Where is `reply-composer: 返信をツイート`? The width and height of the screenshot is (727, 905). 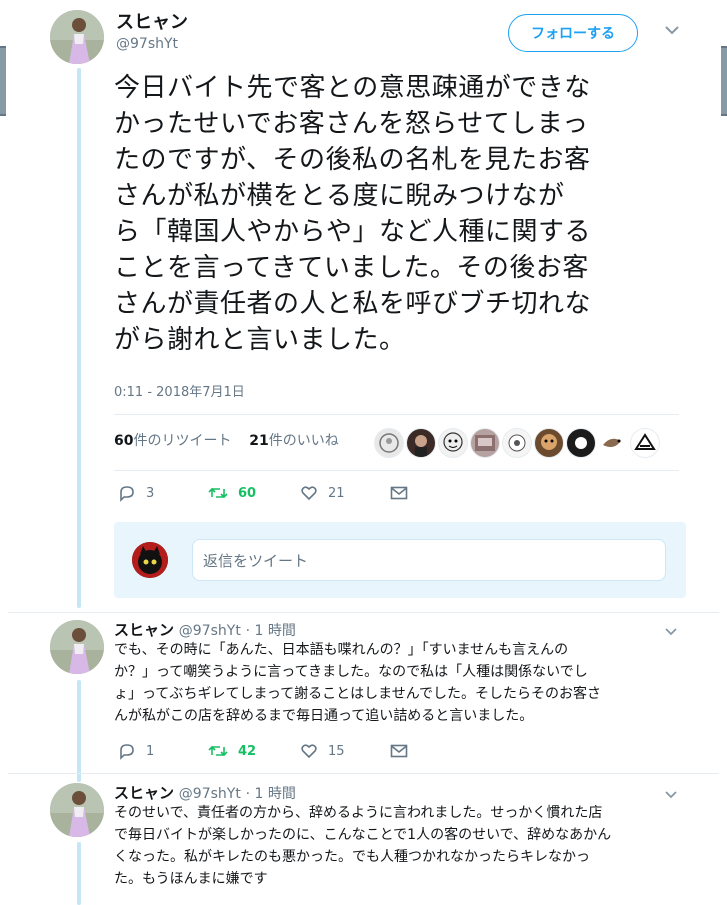
reply-composer: 返信をツイート is located at coordinates (400, 560).